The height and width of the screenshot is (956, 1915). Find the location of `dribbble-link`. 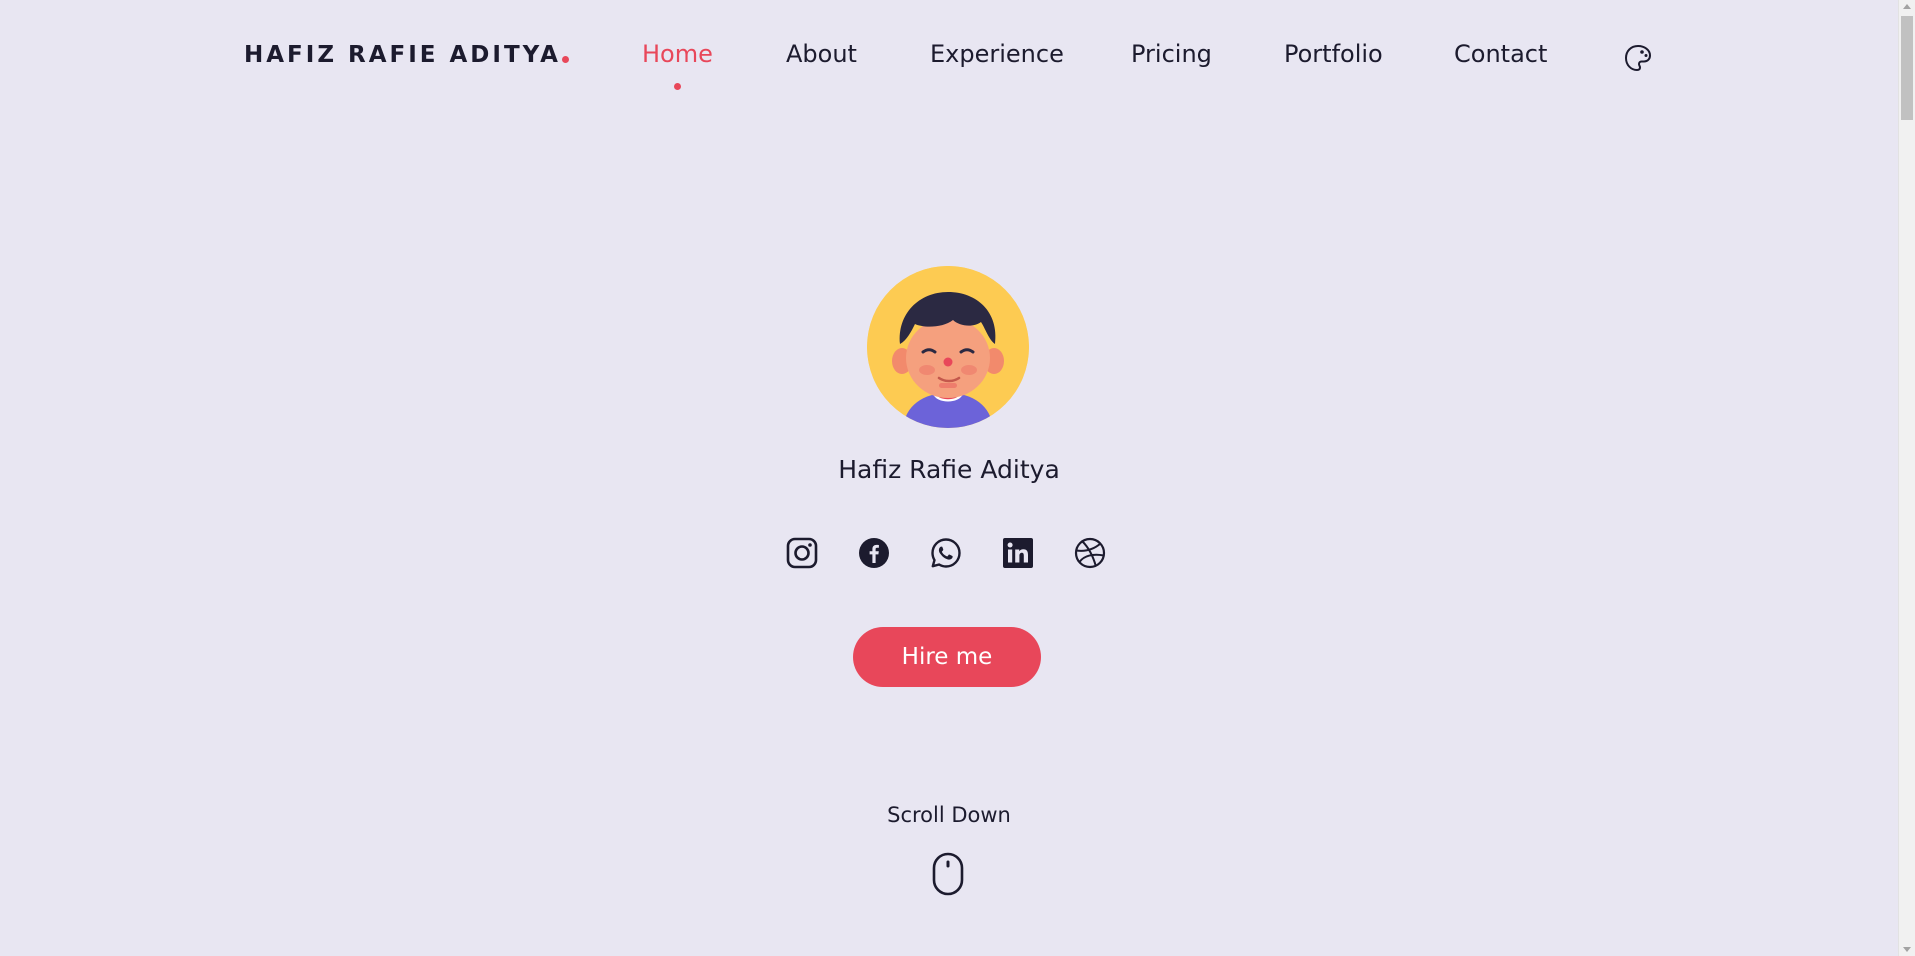

dribbble-link is located at coordinates (1090, 553).